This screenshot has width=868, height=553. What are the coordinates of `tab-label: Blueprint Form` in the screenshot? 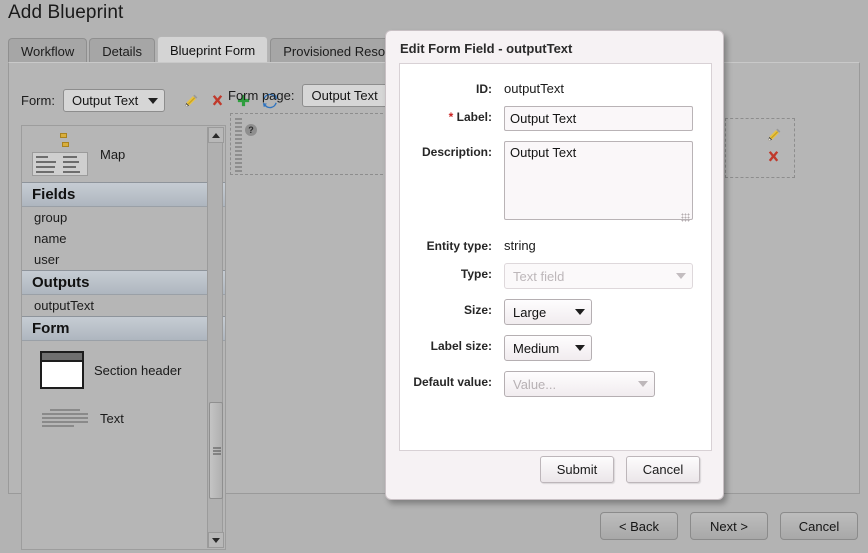 It's located at (212, 50).